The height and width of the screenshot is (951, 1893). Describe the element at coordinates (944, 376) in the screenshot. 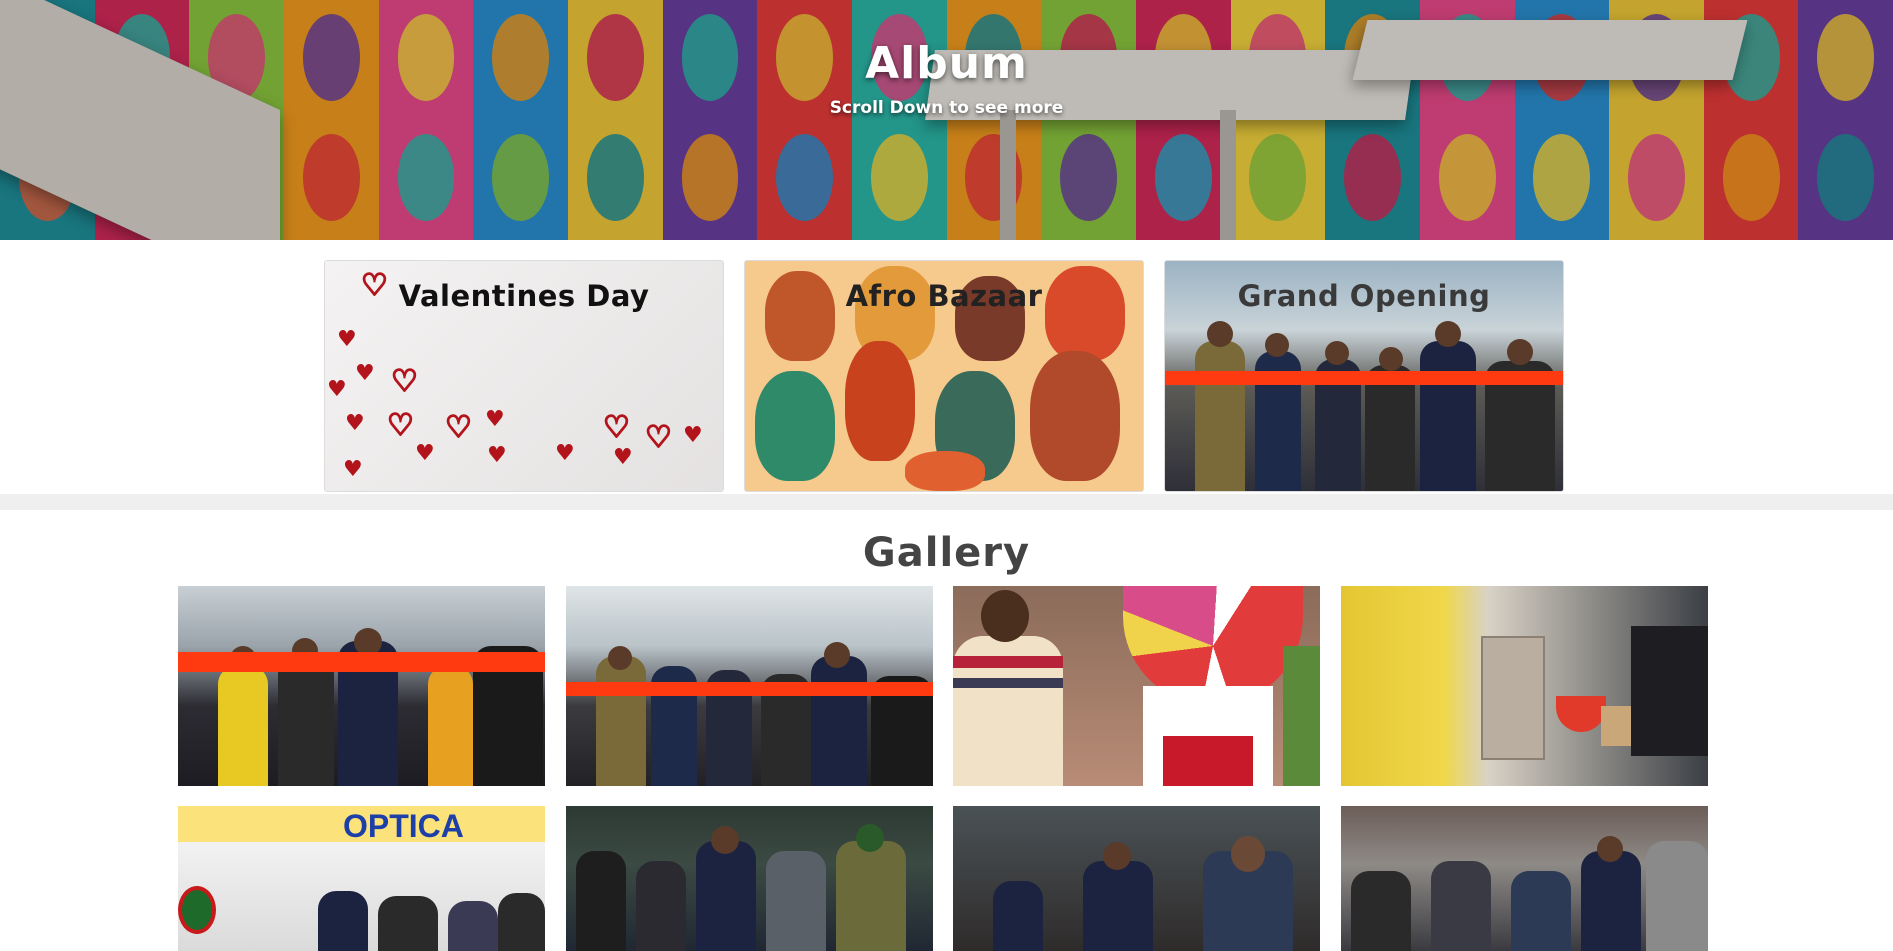

I see `album-card-afro-bazaar: Afro Bazaar` at that location.